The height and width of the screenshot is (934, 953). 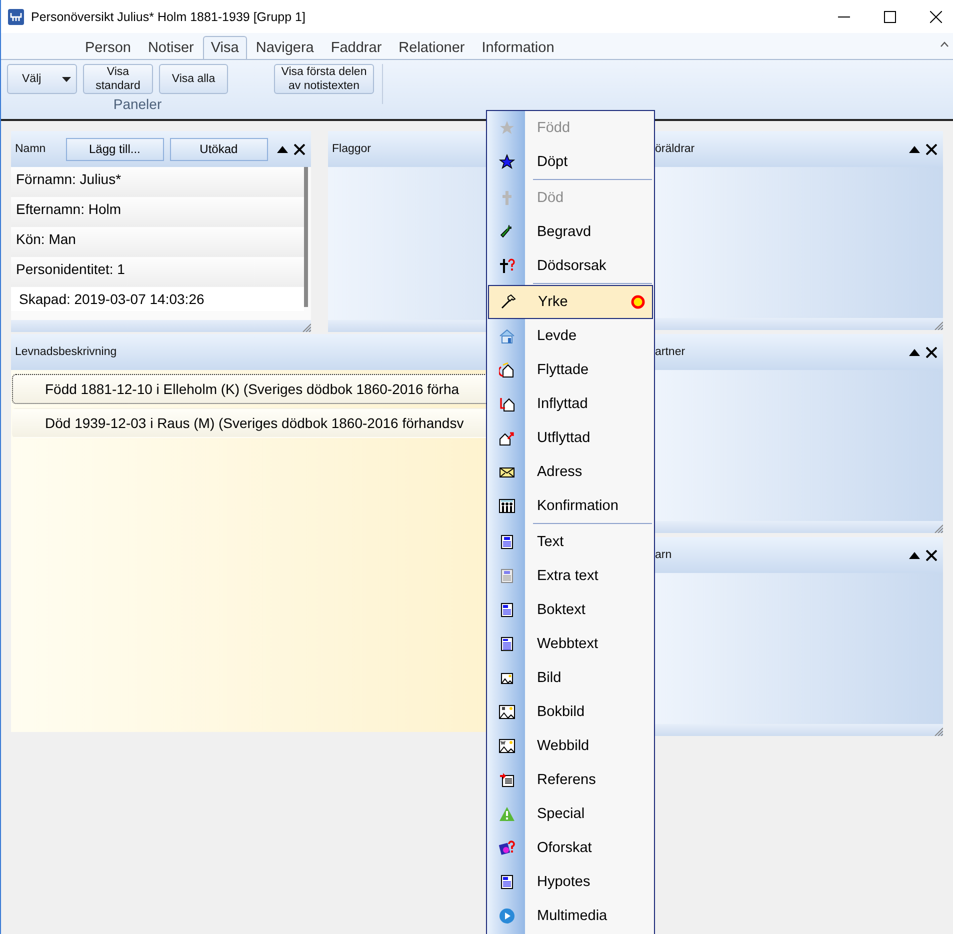 I want to click on menu-item: Bild, so click(x=570, y=678).